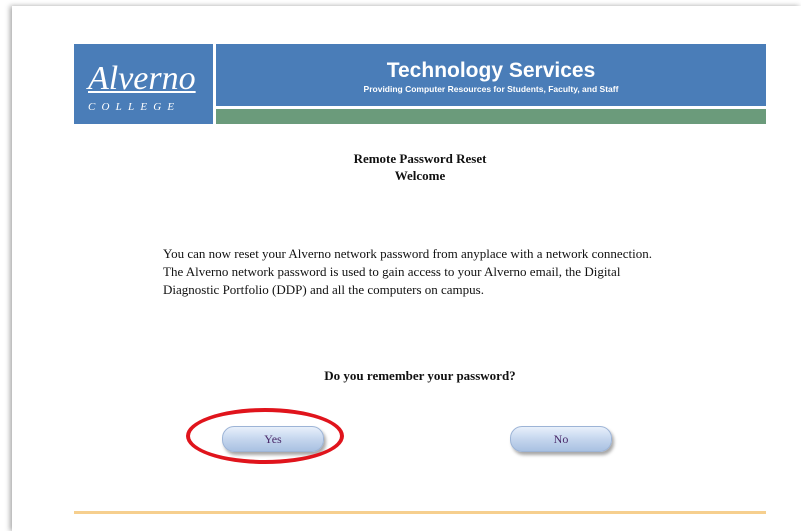 This screenshot has height=531, width=801. Describe the element at coordinates (142, 78) in the screenshot. I see `logo-name: Alverno` at that location.